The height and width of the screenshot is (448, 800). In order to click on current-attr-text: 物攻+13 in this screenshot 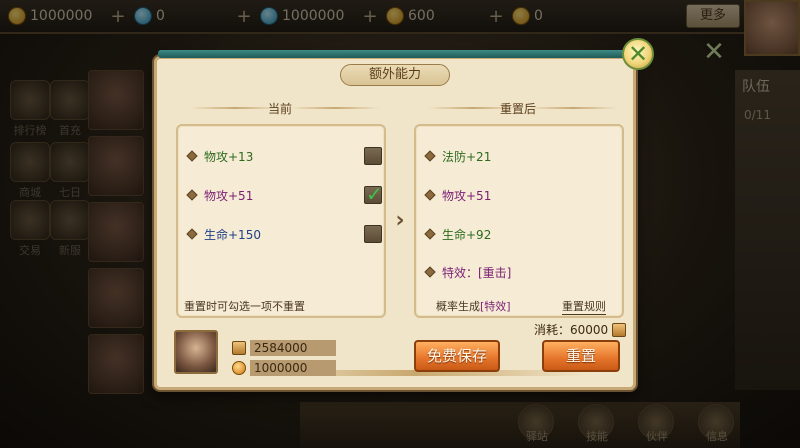, I will do `click(229, 156)`.